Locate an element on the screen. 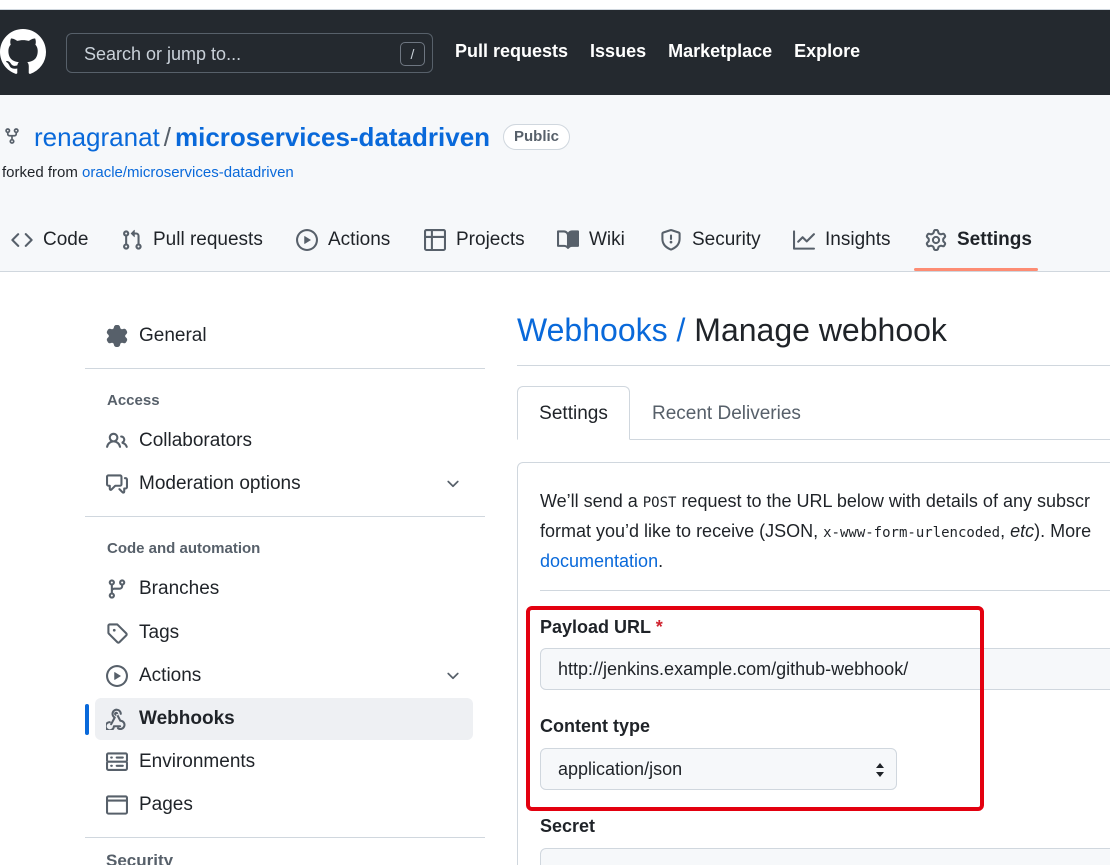 The width and height of the screenshot is (1110, 865). shield-icon is located at coordinates (671, 240).